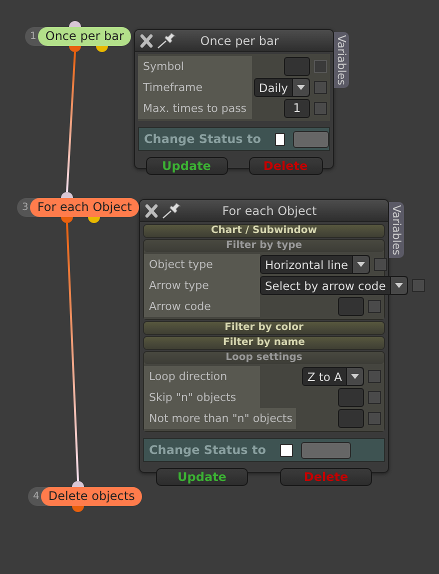 This screenshot has width=439, height=574. I want to click on section-header: Filter by type, so click(264, 246).